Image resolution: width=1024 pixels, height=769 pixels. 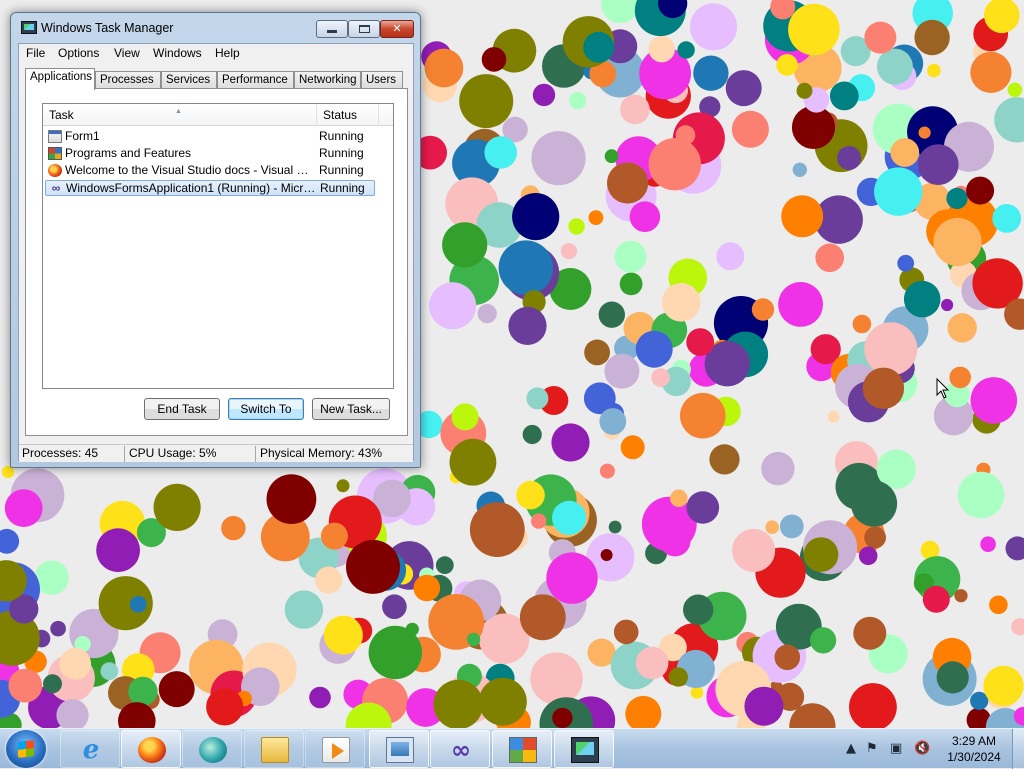 I want to click on system-tray: ▲ ⚑ ▣ 🔇 3:29 AM 1/30/2024, so click(x=933, y=749).